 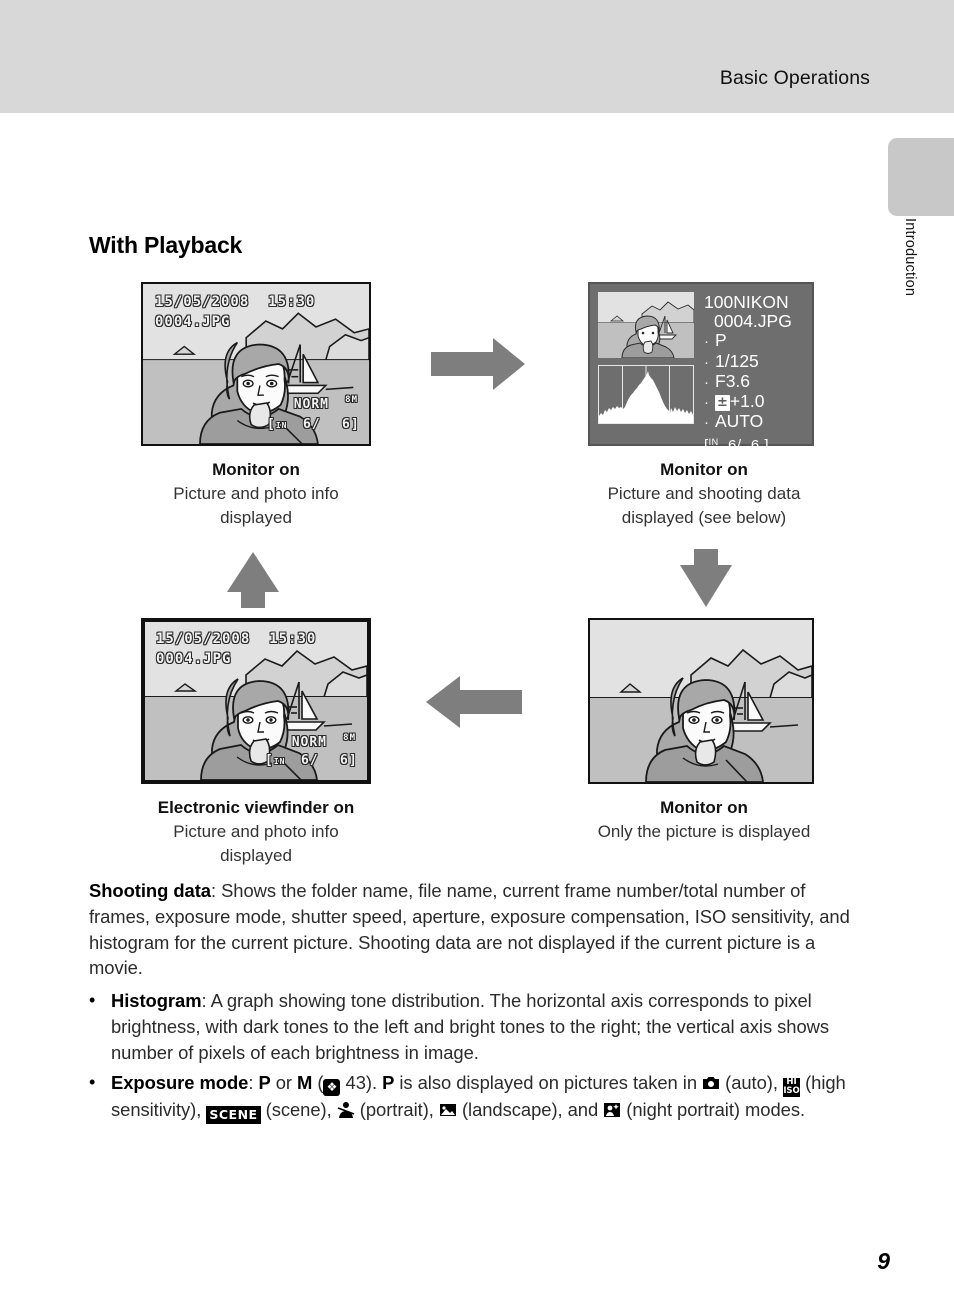 What do you see at coordinates (711, 1082) in the screenshot?
I see `auto-camera-icon` at bounding box center [711, 1082].